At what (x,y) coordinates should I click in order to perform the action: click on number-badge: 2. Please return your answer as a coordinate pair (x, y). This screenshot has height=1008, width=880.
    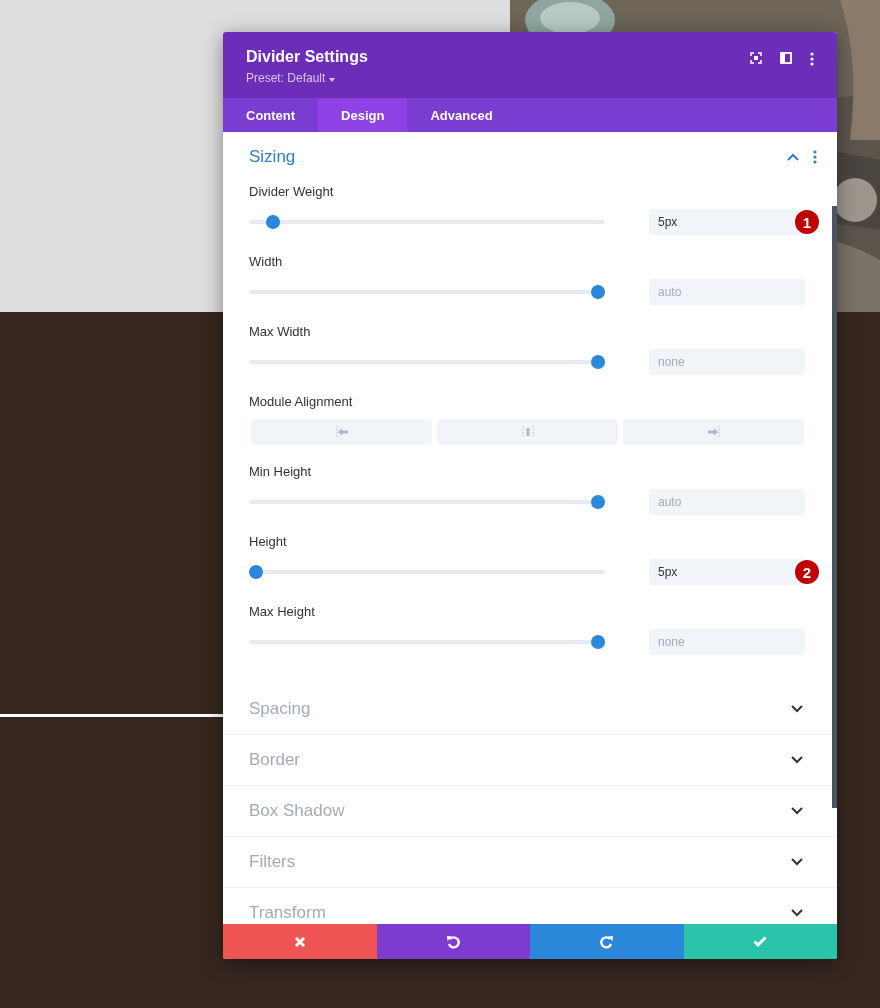
    Looking at the image, I should click on (807, 572).